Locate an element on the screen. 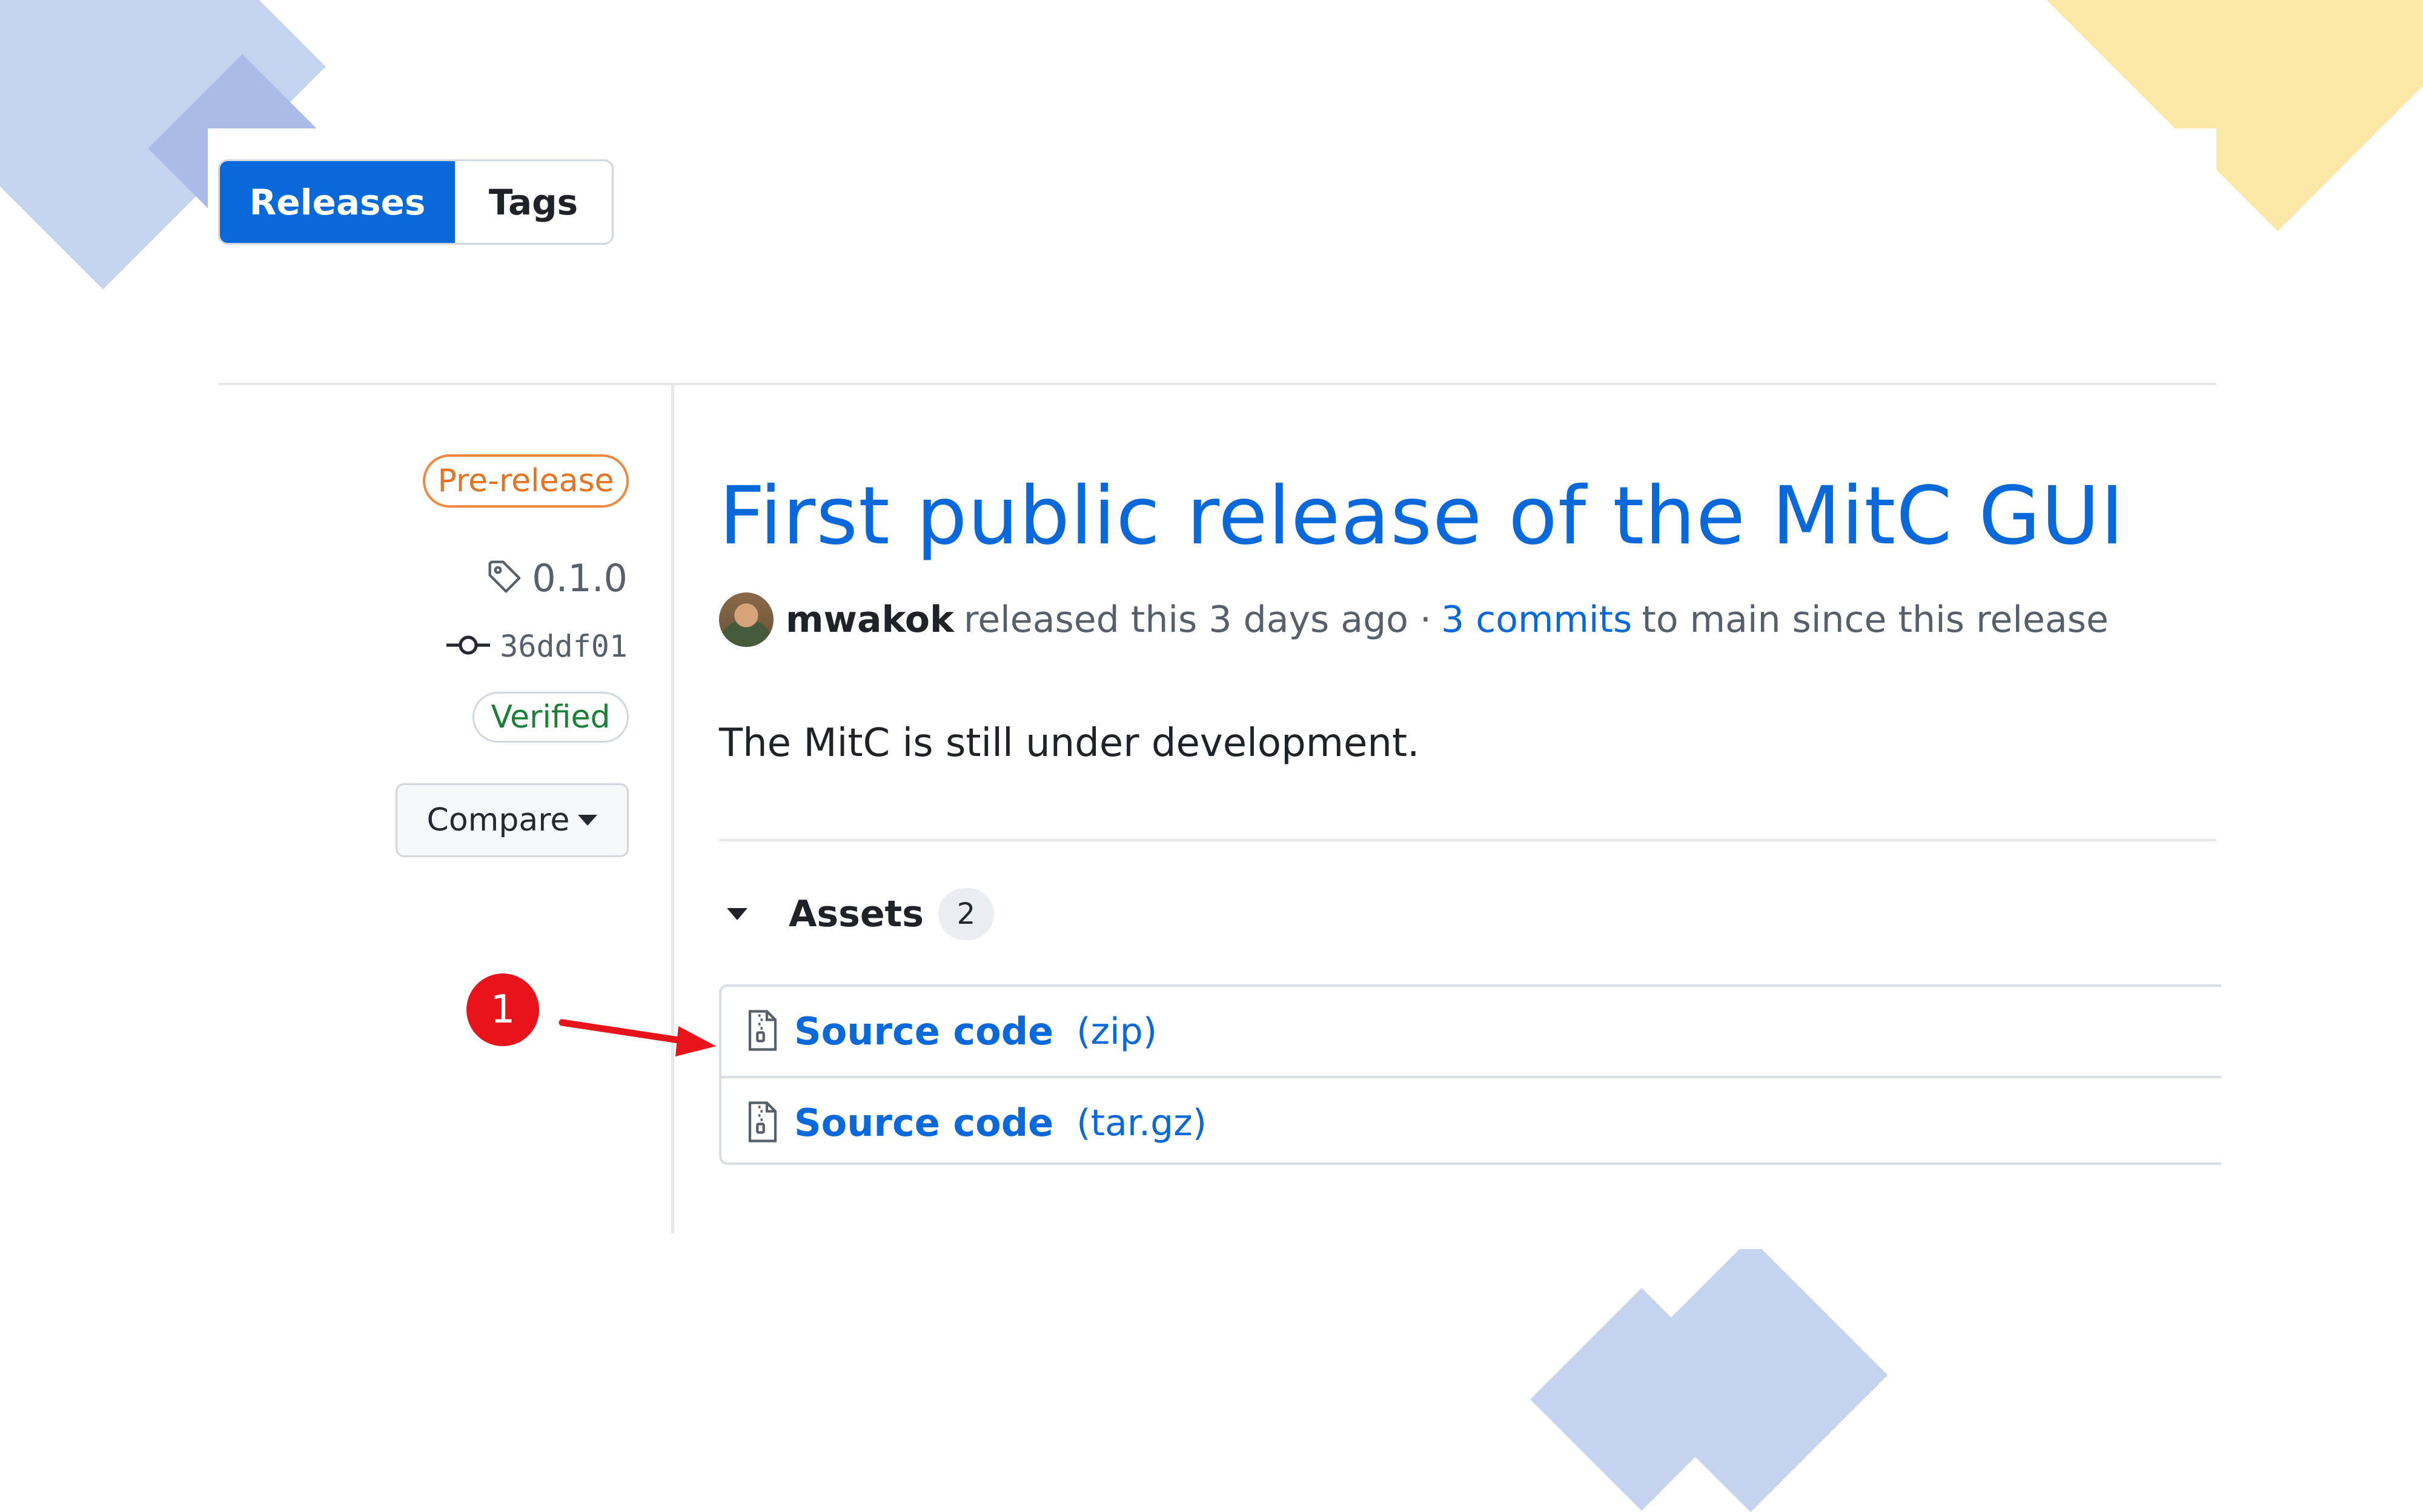  assets-list: Source code (zip) Source code (tar.gz) is located at coordinates (1470, 1074).